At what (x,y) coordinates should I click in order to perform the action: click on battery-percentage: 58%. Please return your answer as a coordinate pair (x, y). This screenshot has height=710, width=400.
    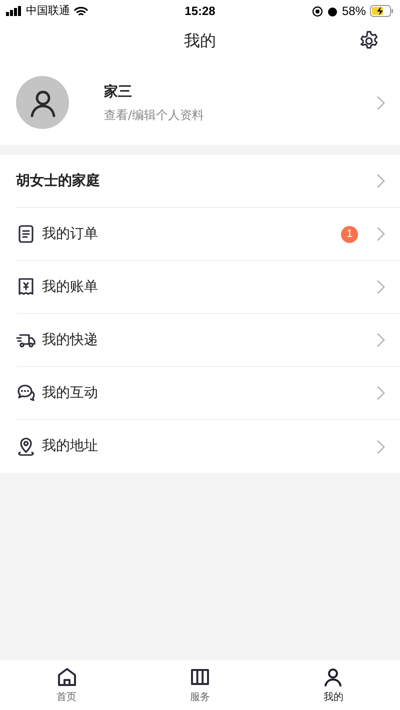
    Looking at the image, I should click on (354, 11).